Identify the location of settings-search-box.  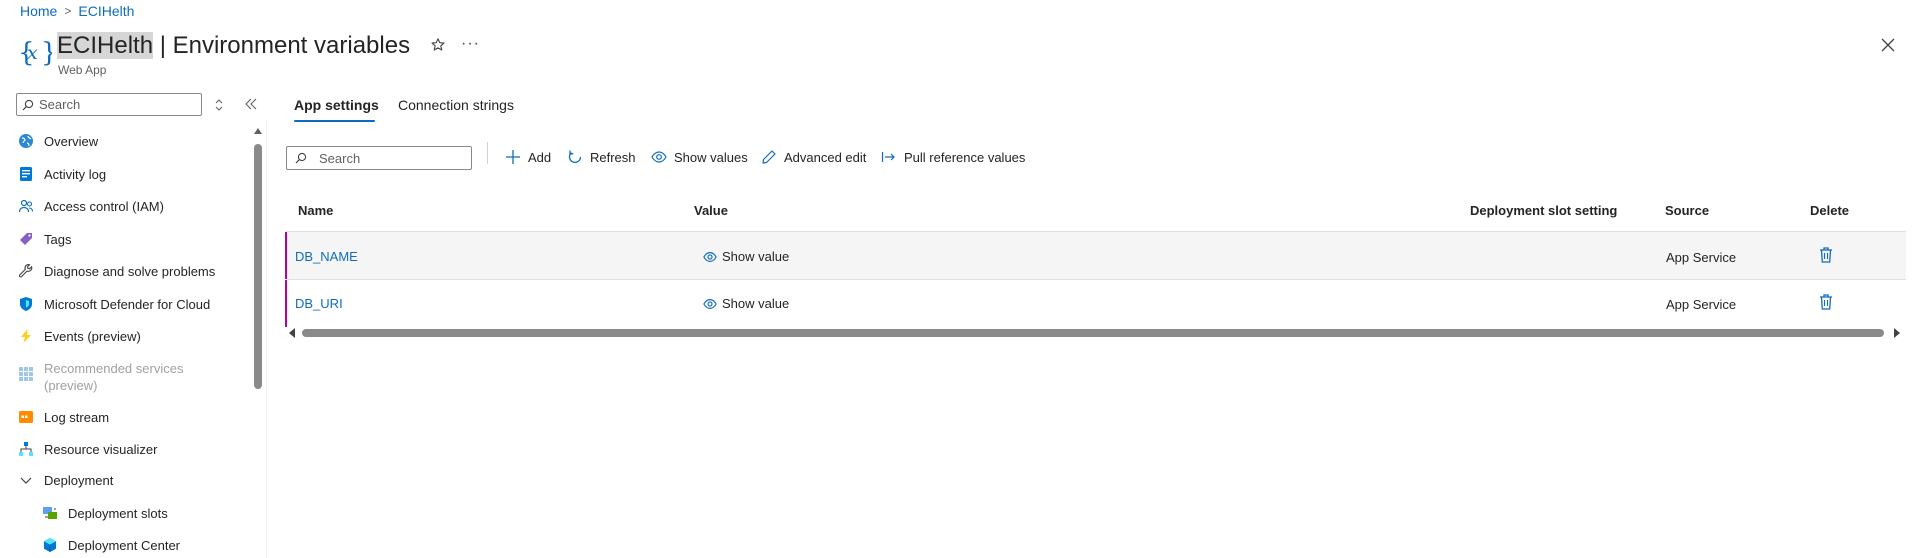
(379, 158).